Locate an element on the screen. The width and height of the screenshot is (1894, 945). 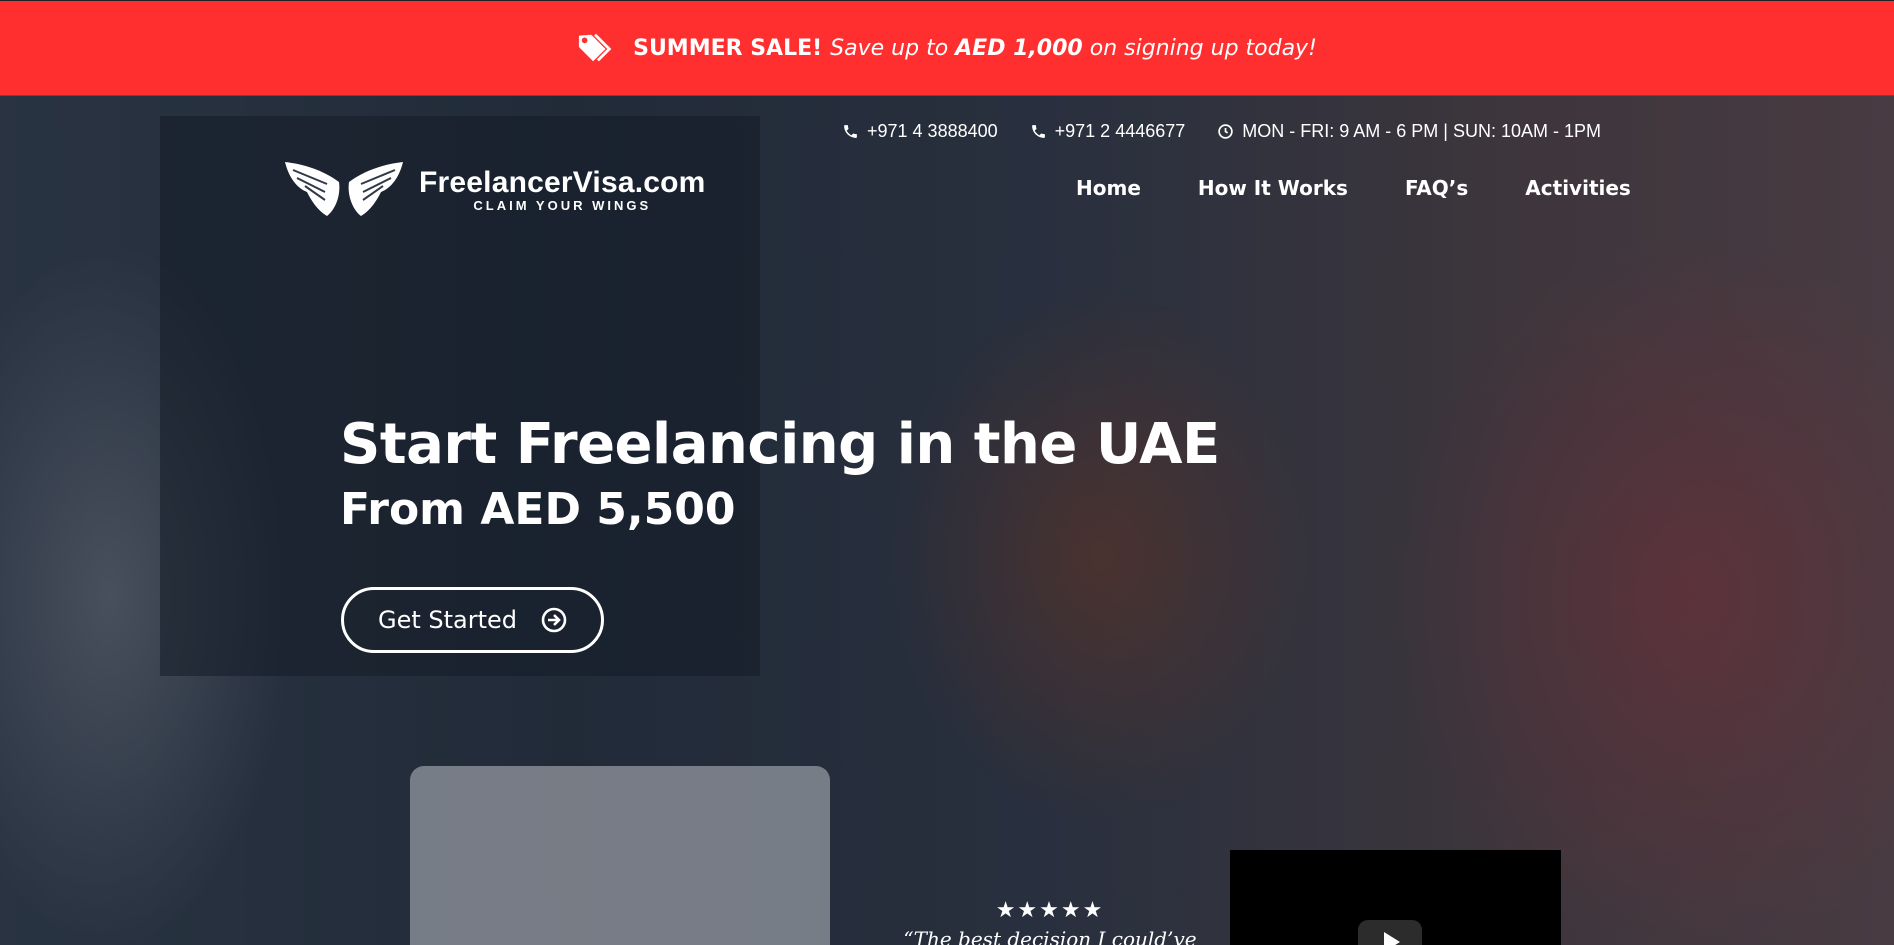
main-nav: Home How It Works FAQ’s Activities is located at coordinates (1353, 188).